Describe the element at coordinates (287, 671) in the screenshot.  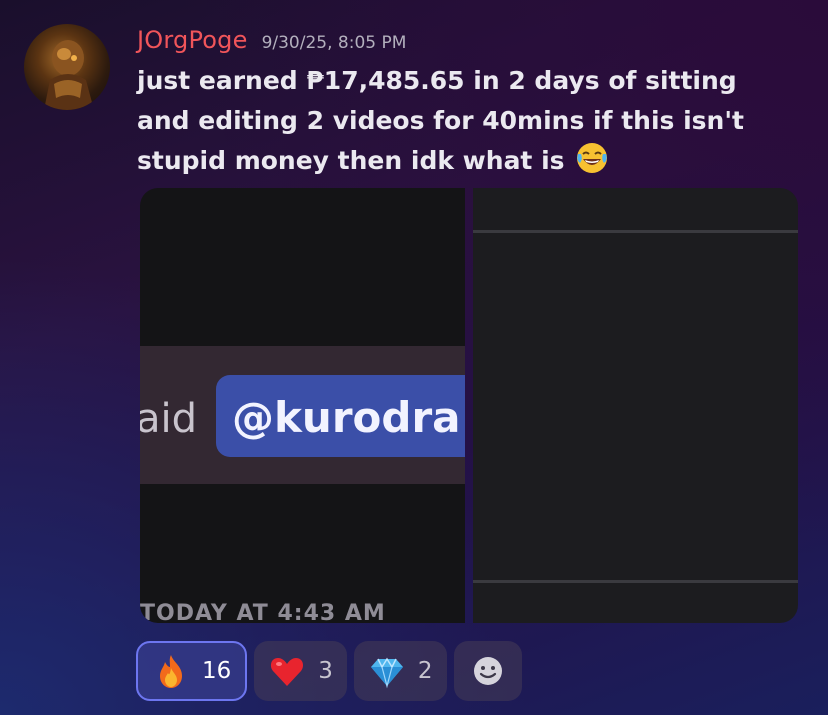
I see `red-heart-icon` at that location.